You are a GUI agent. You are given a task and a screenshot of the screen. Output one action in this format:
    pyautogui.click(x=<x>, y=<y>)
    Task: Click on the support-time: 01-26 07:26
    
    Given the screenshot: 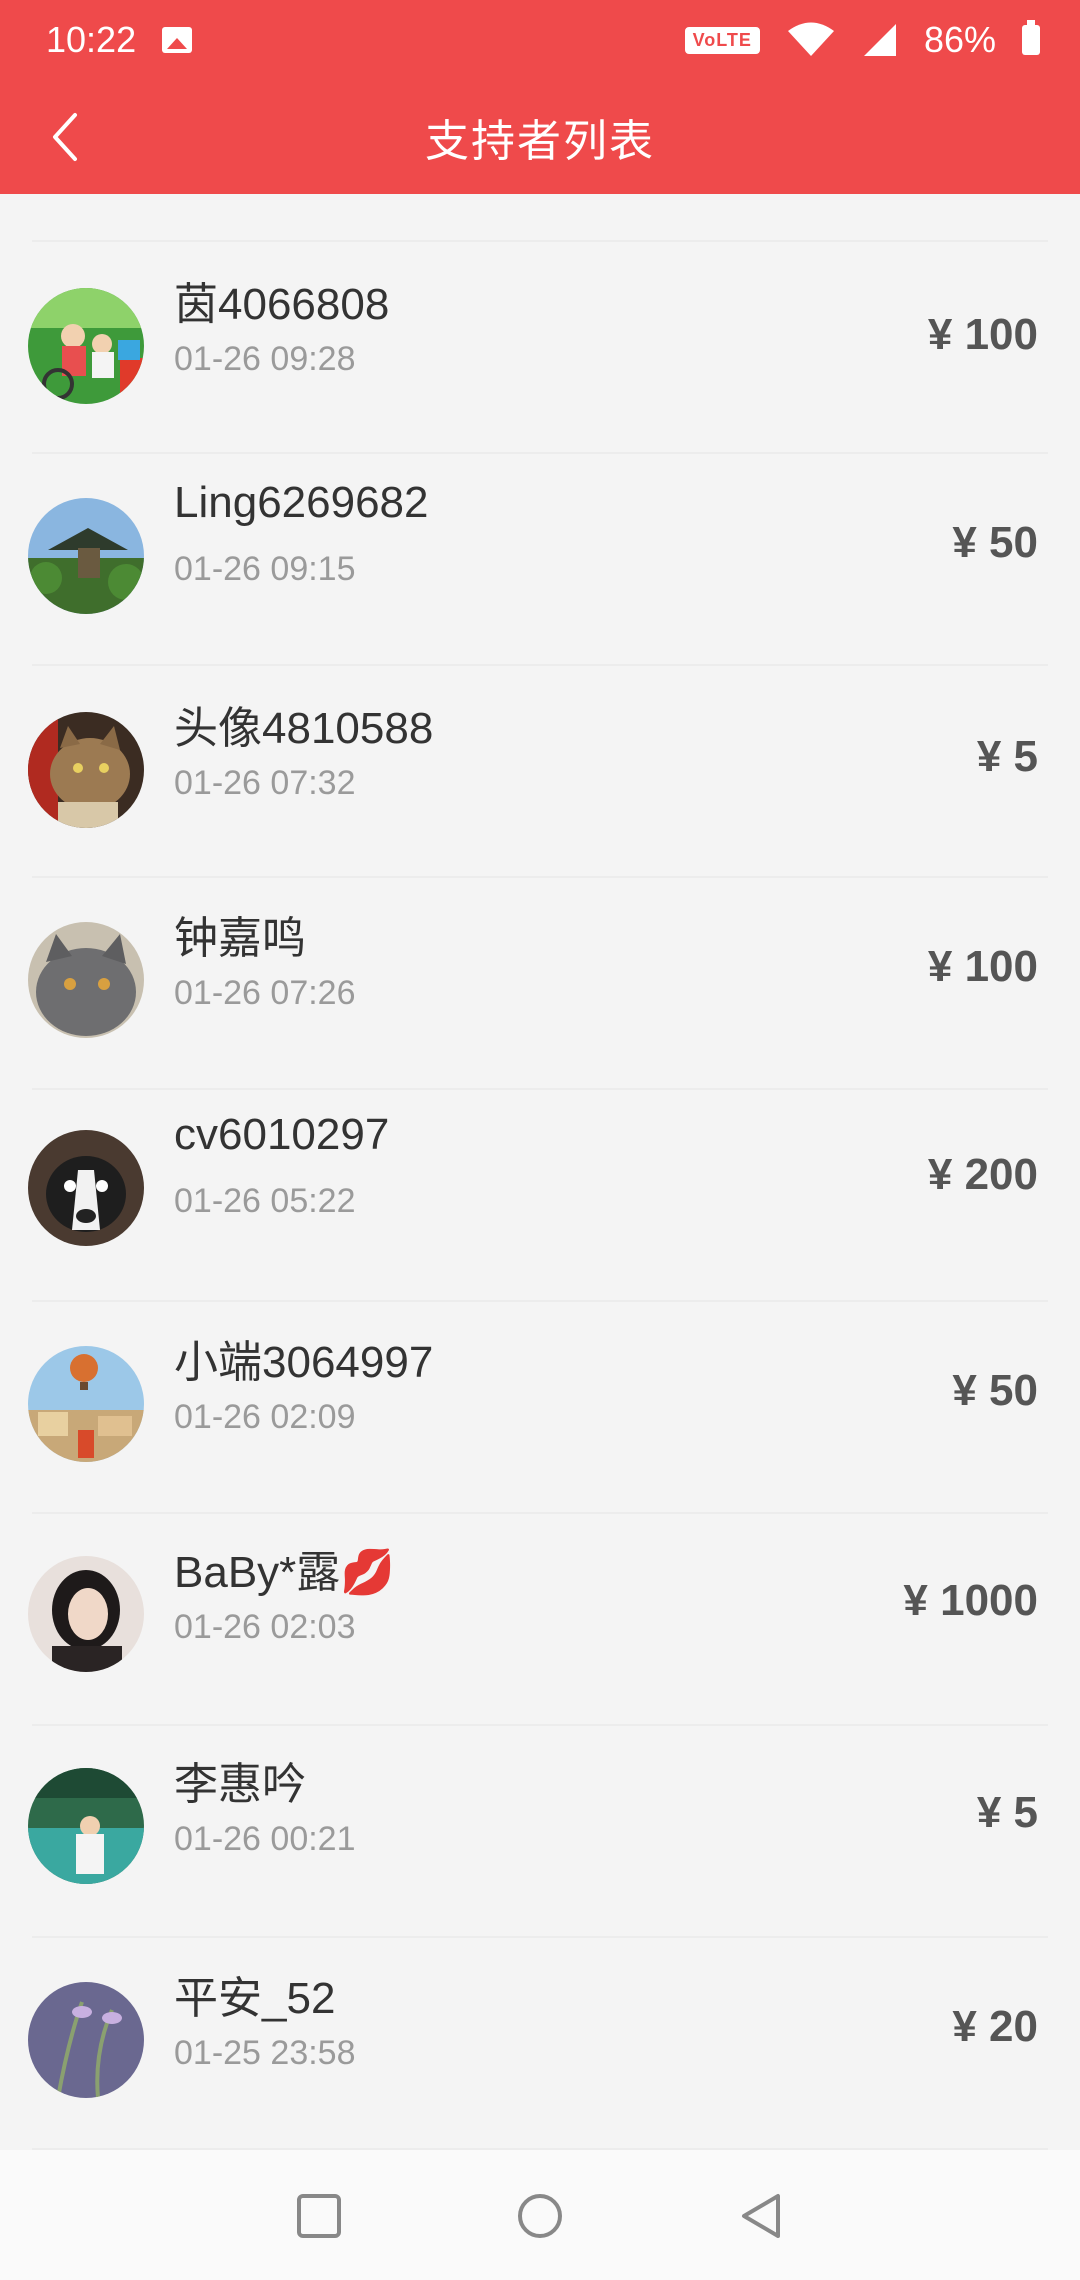 What is the action you would take?
    pyautogui.click(x=265, y=993)
    